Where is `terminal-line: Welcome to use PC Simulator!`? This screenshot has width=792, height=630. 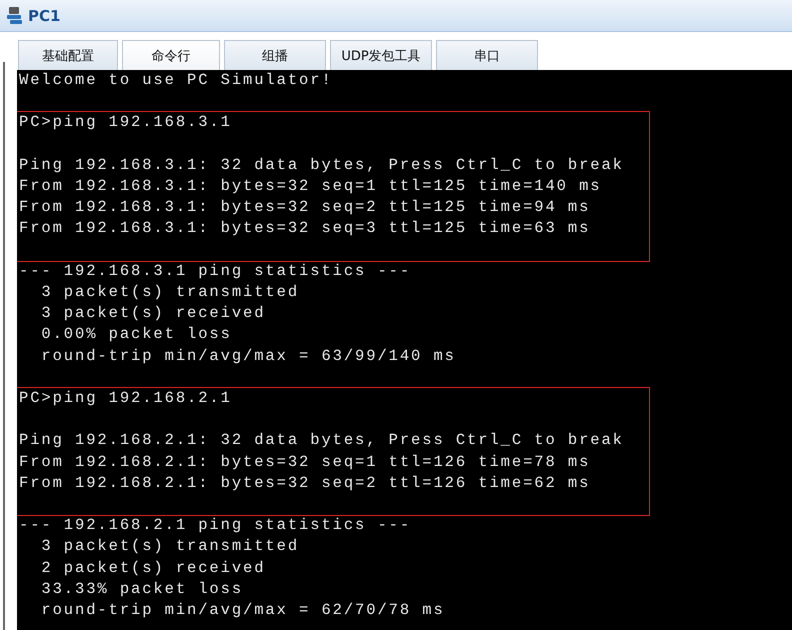 terminal-line: Welcome to use PC Simulator! is located at coordinates (176, 80).